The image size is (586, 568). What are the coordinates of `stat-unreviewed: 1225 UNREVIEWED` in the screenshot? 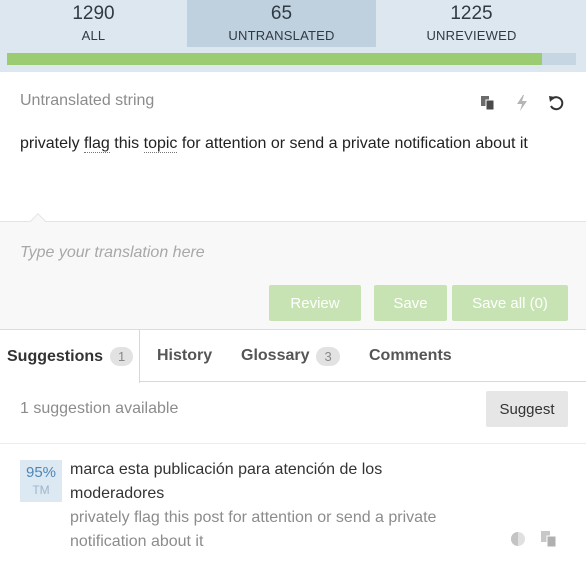 It's located at (471, 23).